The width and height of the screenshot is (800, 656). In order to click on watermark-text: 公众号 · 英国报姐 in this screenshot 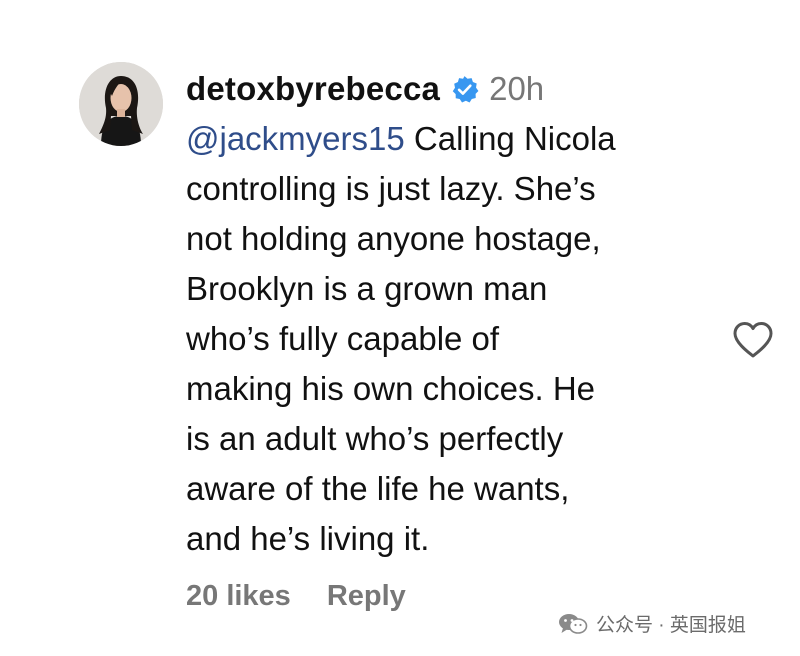, I will do `click(671, 625)`.